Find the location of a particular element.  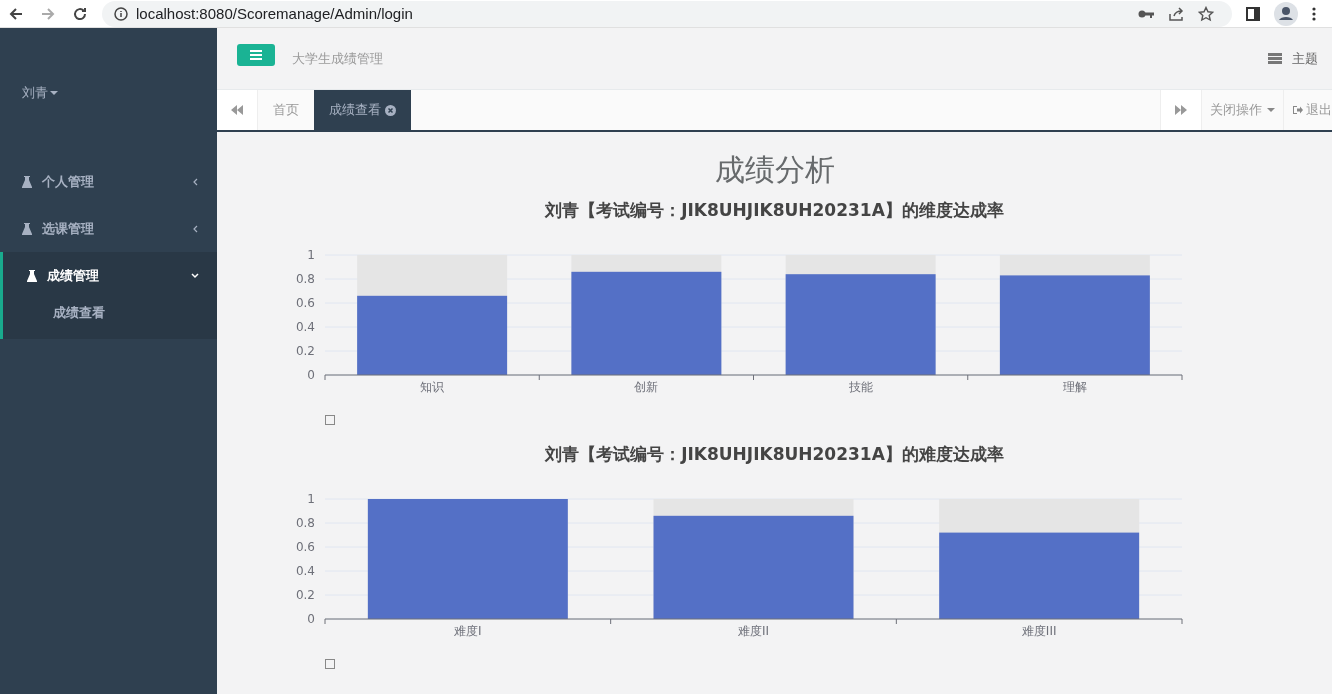

share-icon is located at coordinates (1176, 13).